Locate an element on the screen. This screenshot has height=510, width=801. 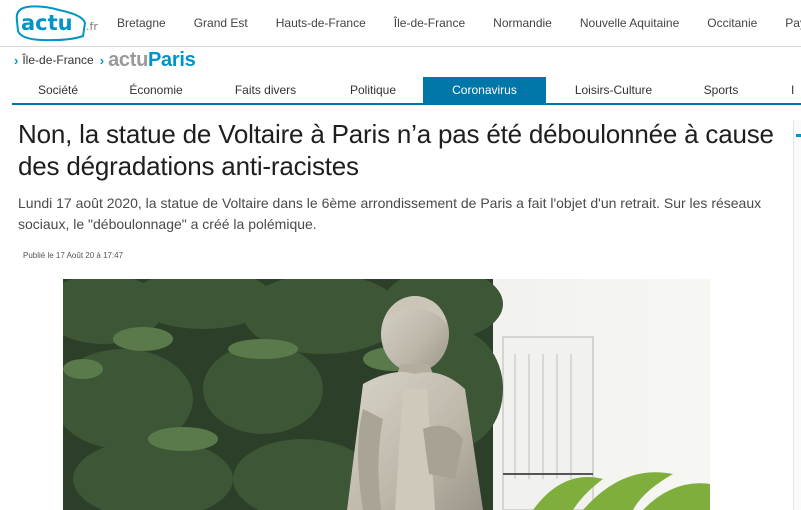
actu-logo: actu .fr is located at coordinates (60, 23).